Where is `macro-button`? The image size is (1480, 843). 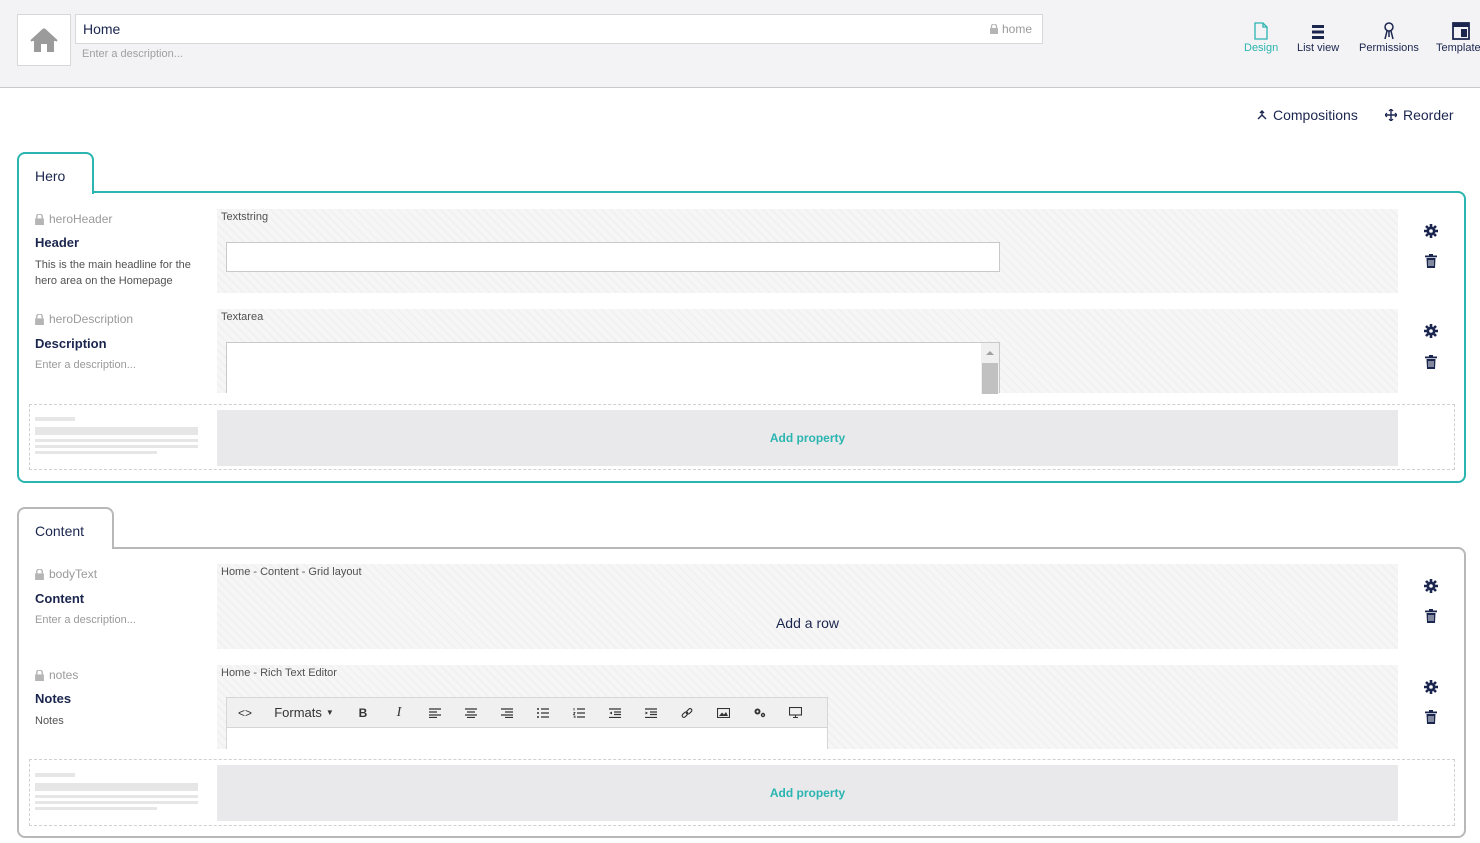 macro-button is located at coordinates (759, 712).